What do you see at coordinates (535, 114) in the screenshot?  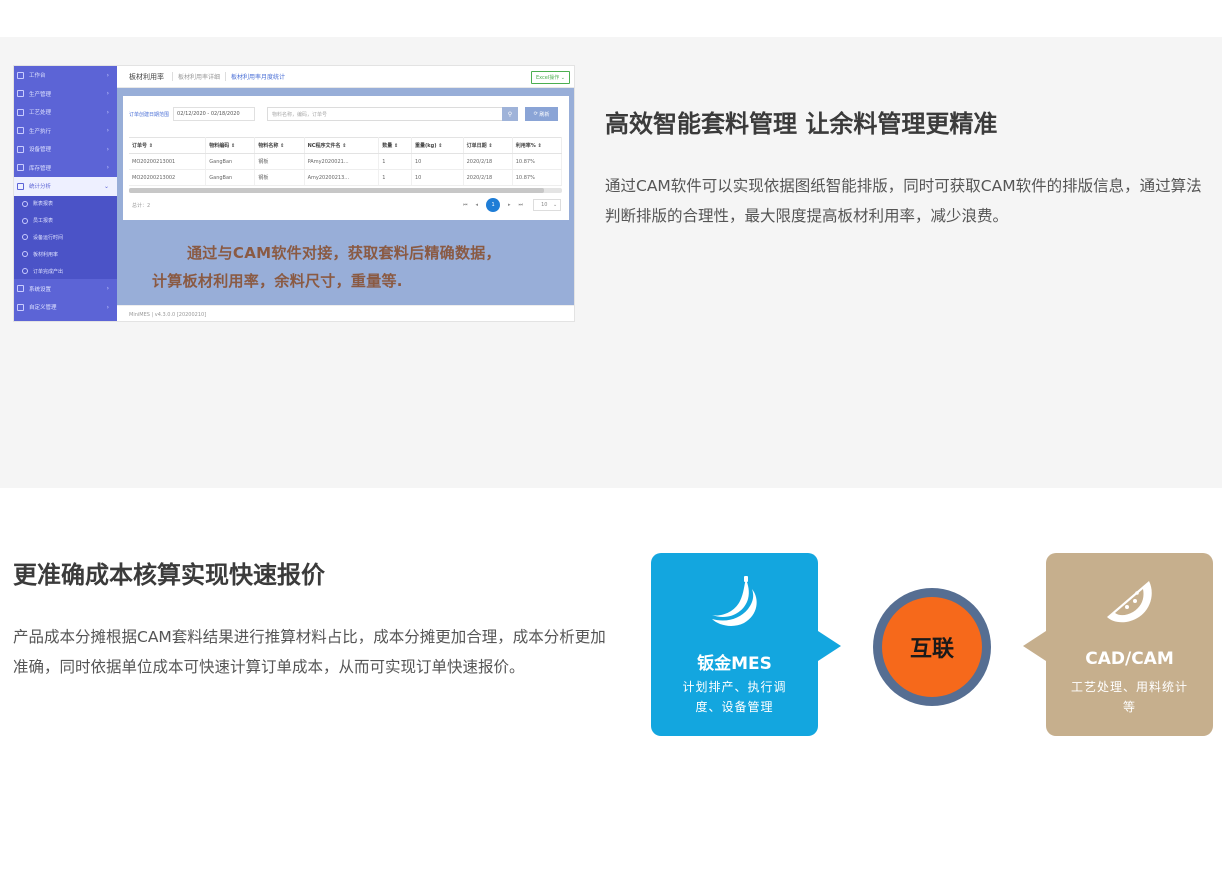 I see `refresh-icon: ⟳` at bounding box center [535, 114].